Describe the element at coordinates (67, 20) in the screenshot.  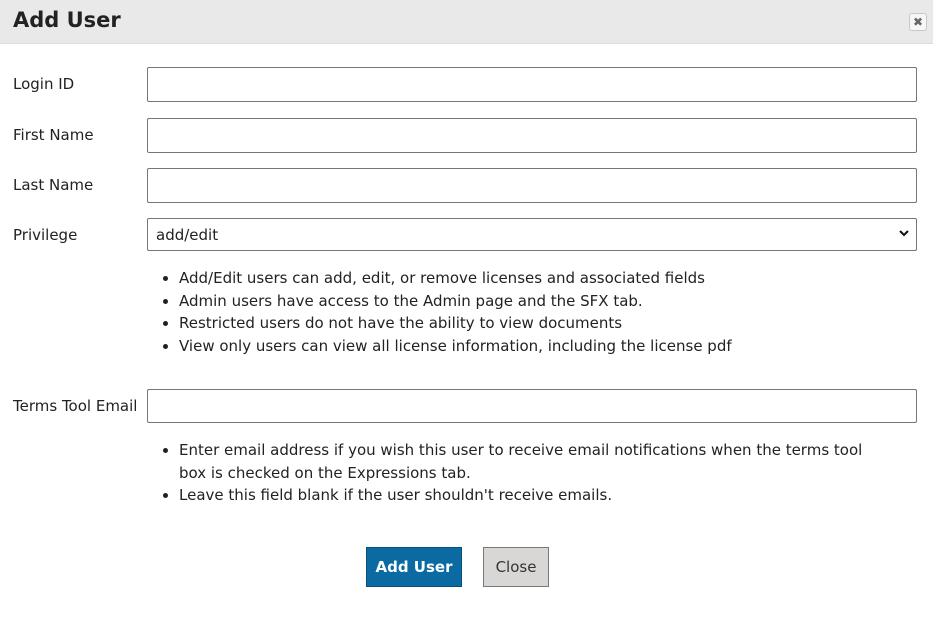
I see `dialog-title: Add User` at that location.